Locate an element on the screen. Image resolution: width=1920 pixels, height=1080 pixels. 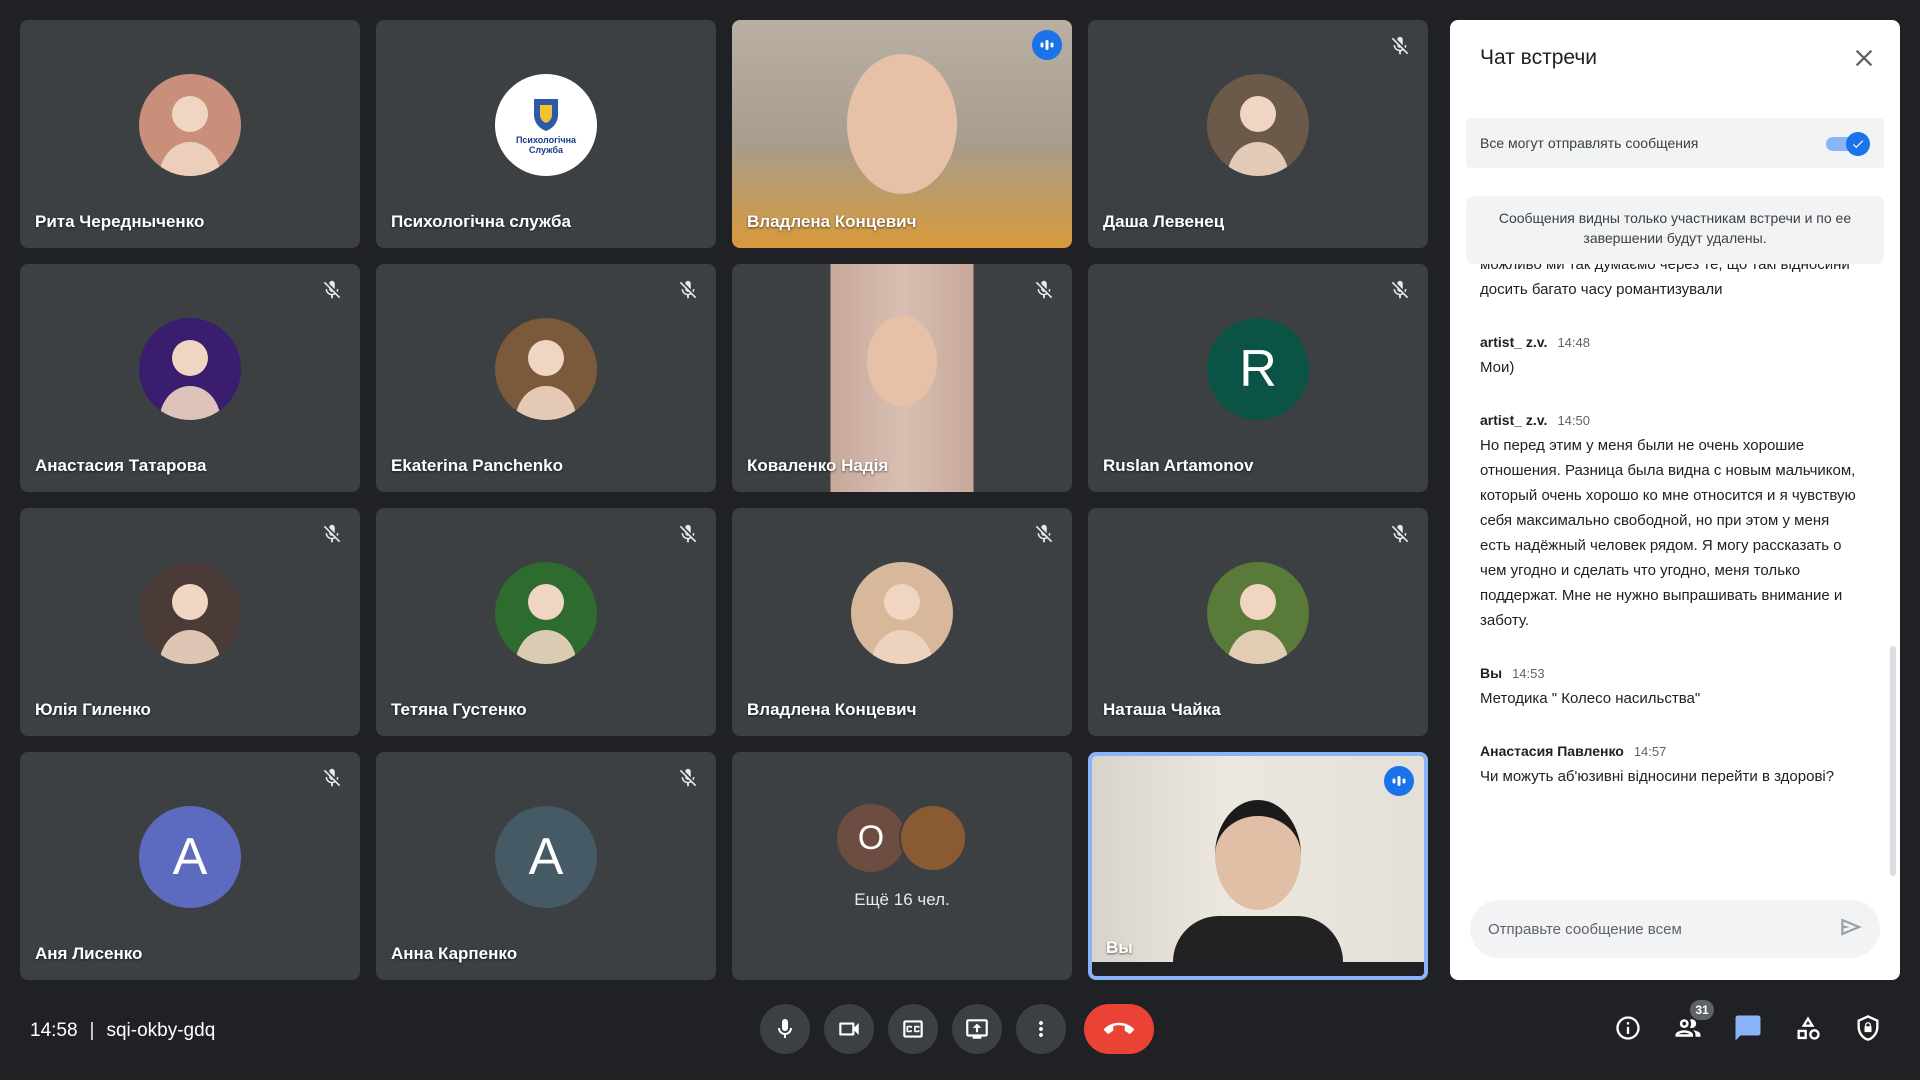
captions-button is located at coordinates (913, 1029).